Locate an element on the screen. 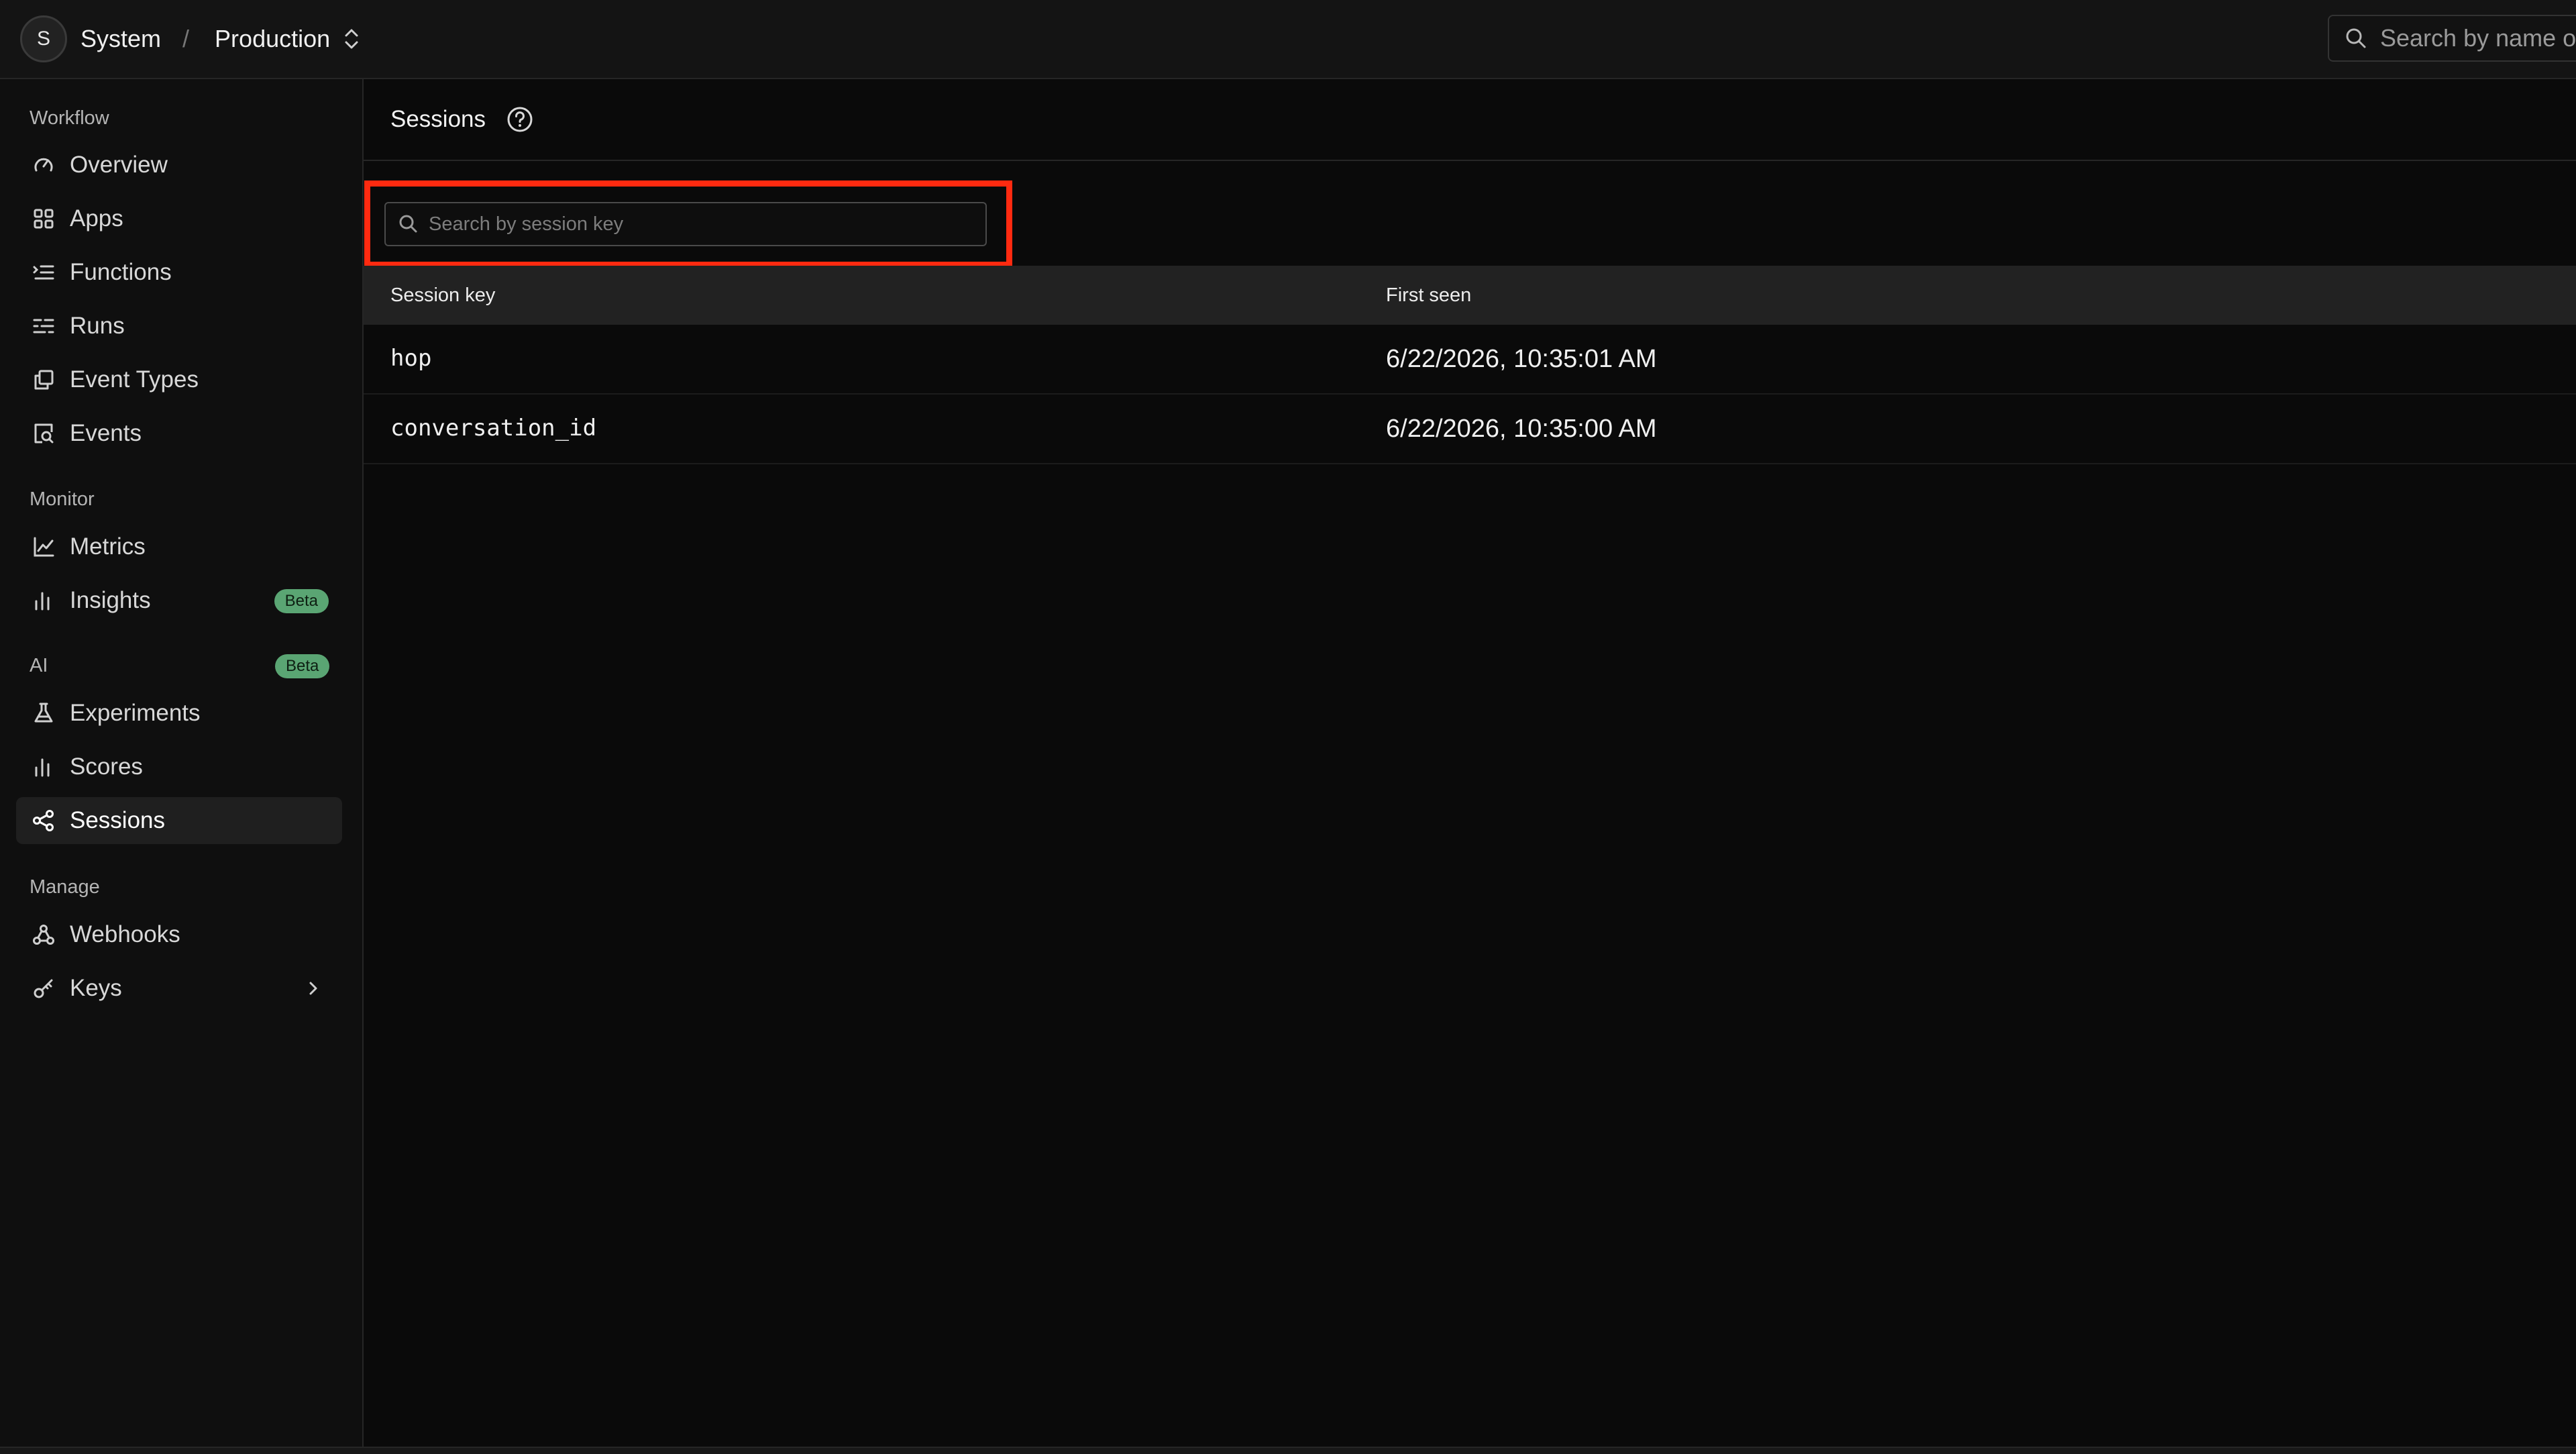 The image size is (2576, 1454). page-title: Sessions is located at coordinates (438, 119).